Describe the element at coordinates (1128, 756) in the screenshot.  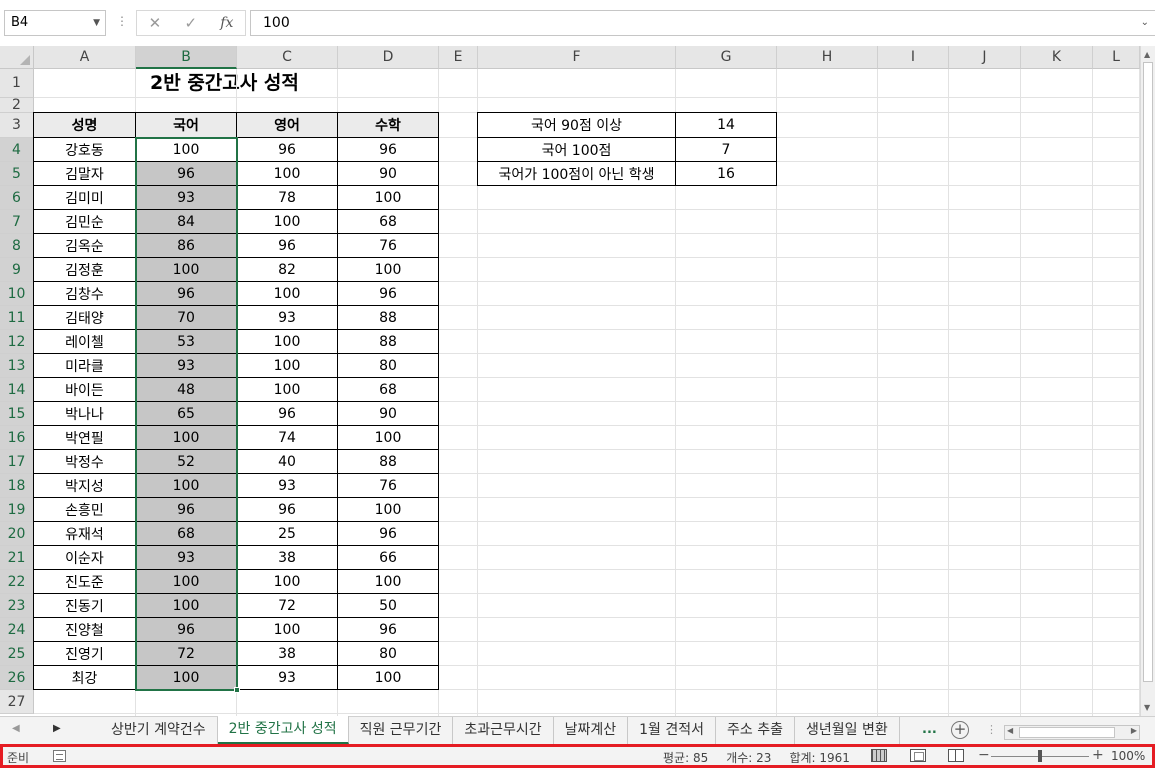
I see `zoom-level: 100%` at that location.